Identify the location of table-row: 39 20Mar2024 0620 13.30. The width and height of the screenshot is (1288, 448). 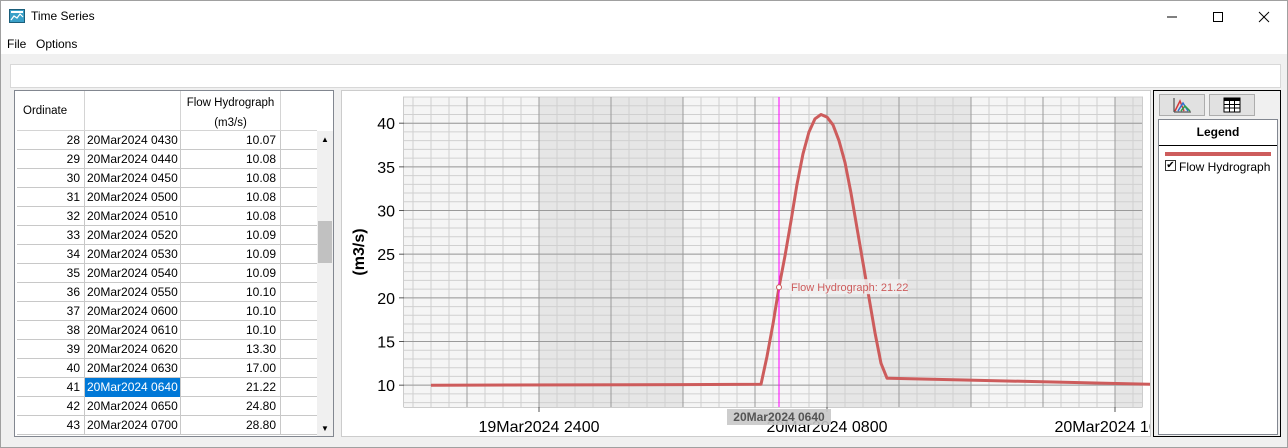
(167, 349).